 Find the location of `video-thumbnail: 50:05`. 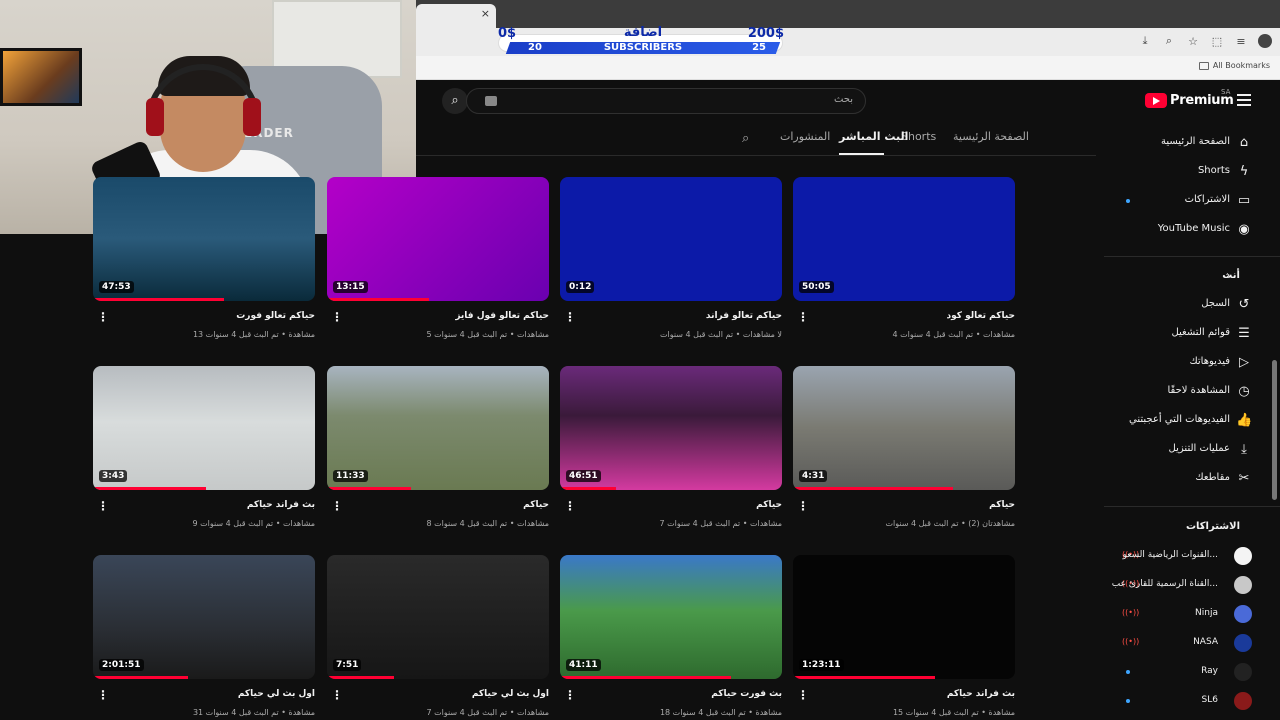

video-thumbnail: 50:05 is located at coordinates (904, 239).